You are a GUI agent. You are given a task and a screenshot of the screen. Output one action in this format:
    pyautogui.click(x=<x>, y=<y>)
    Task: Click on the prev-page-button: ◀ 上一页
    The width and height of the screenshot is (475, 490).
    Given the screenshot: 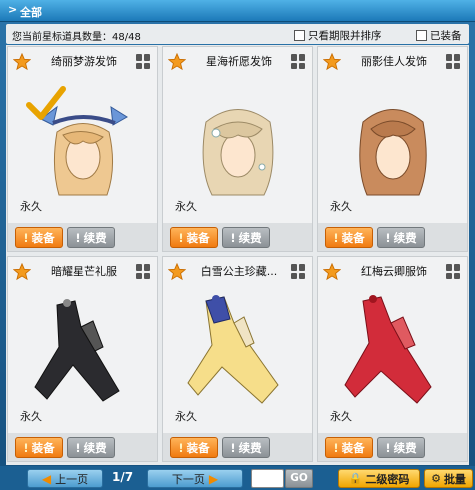 What is the action you would take?
    pyautogui.click(x=65, y=478)
    